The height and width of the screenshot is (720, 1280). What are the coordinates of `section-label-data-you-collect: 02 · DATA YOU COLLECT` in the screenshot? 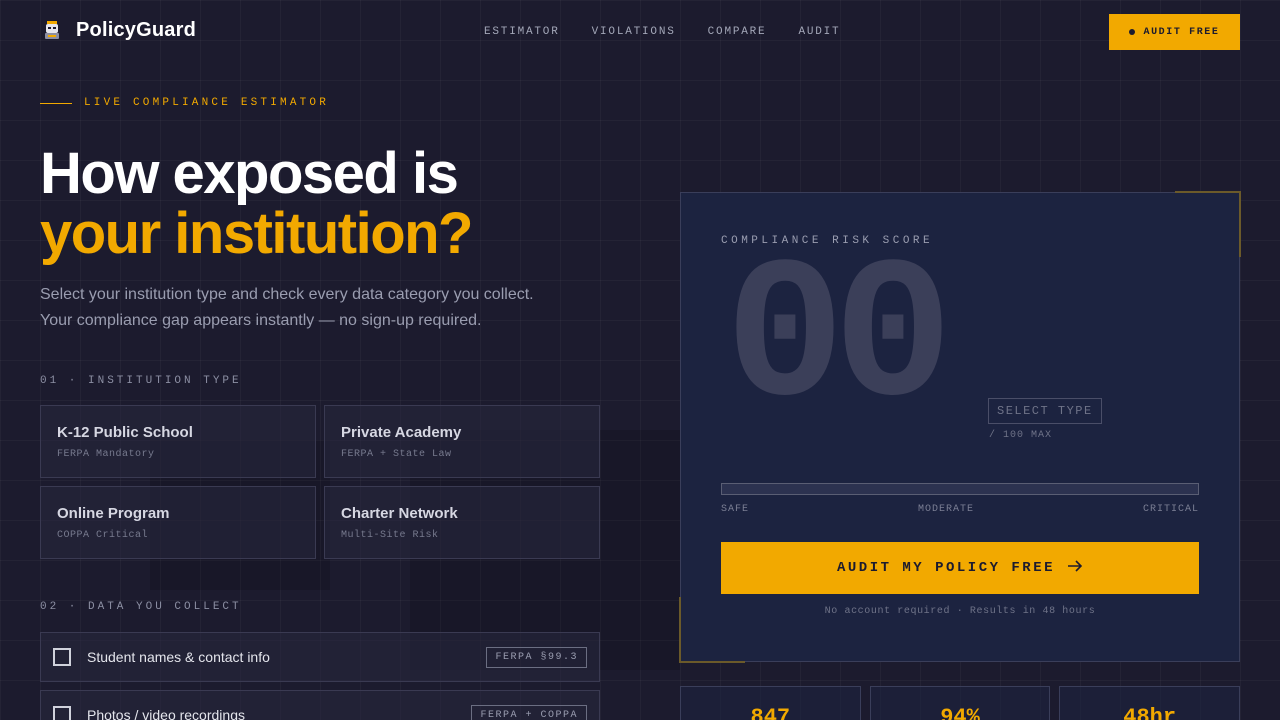 It's located at (141, 607).